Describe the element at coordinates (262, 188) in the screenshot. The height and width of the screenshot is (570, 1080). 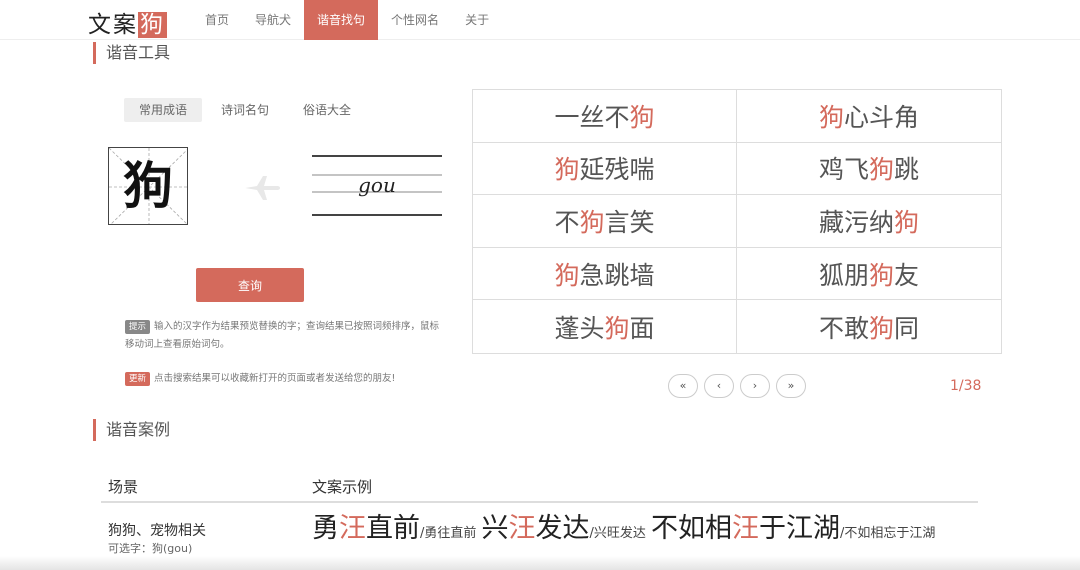
I see `airplane-icon` at that location.